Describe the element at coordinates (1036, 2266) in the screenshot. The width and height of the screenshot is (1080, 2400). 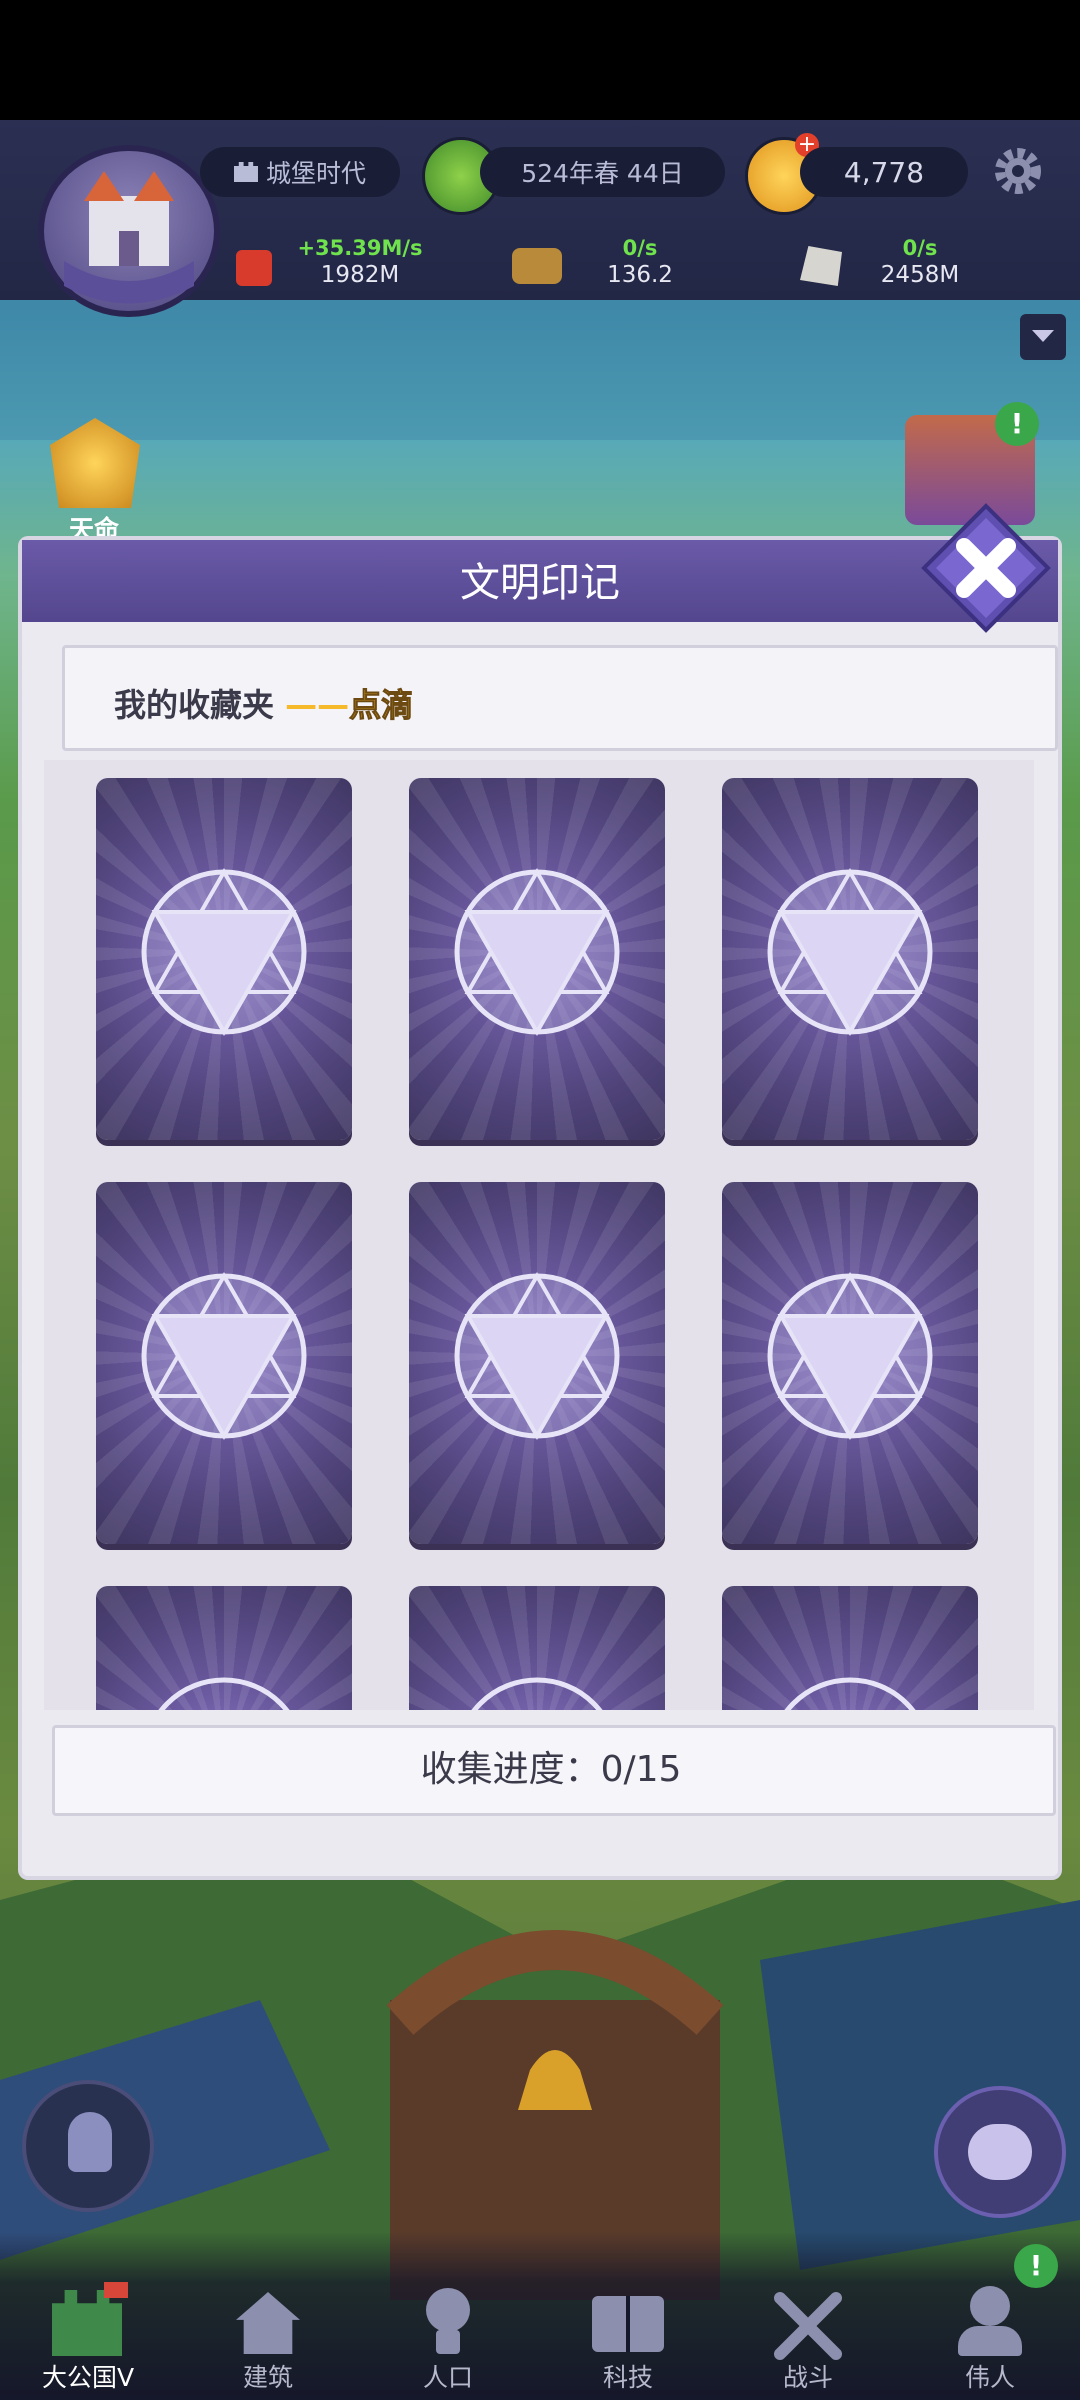
I see `nav-alert-badge-icon: !` at that location.